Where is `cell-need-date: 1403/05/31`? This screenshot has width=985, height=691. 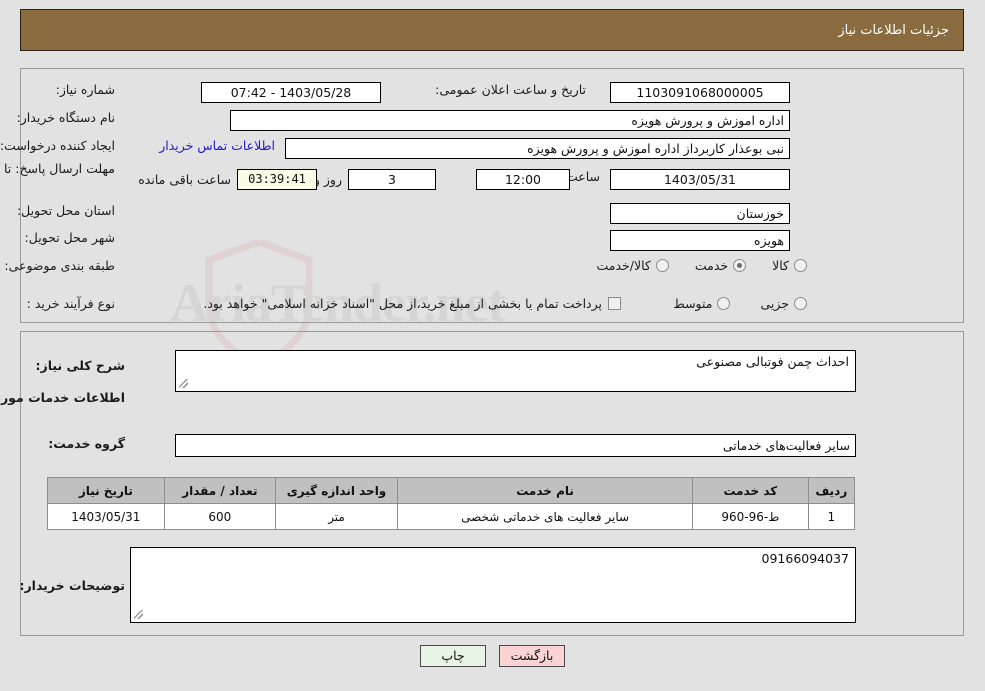 cell-need-date: 1403/05/31 is located at coordinates (106, 516).